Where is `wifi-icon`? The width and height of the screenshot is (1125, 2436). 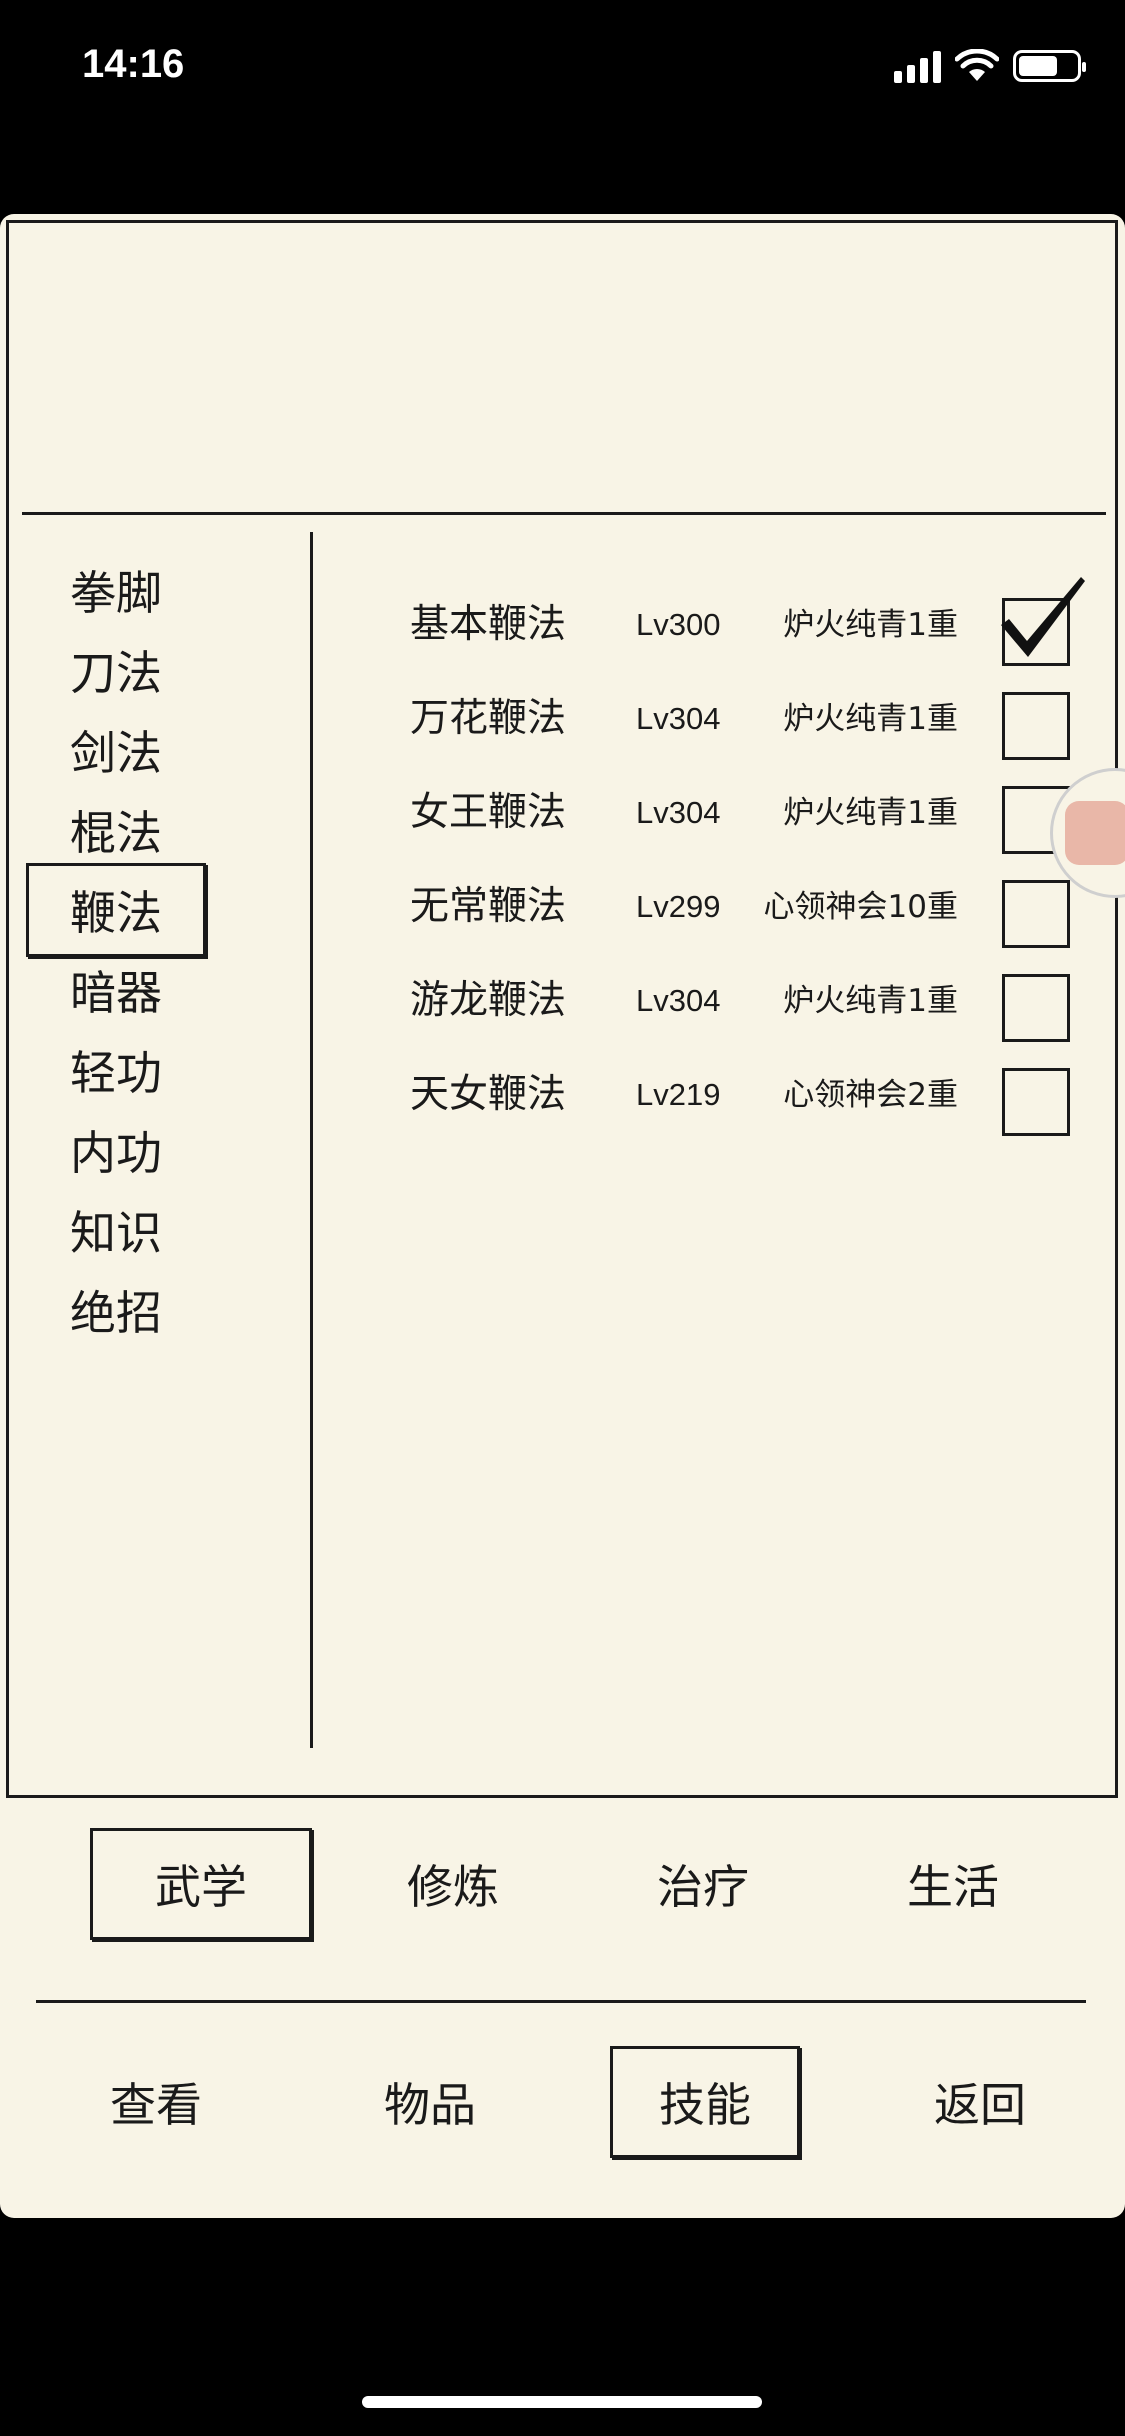 wifi-icon is located at coordinates (977, 65).